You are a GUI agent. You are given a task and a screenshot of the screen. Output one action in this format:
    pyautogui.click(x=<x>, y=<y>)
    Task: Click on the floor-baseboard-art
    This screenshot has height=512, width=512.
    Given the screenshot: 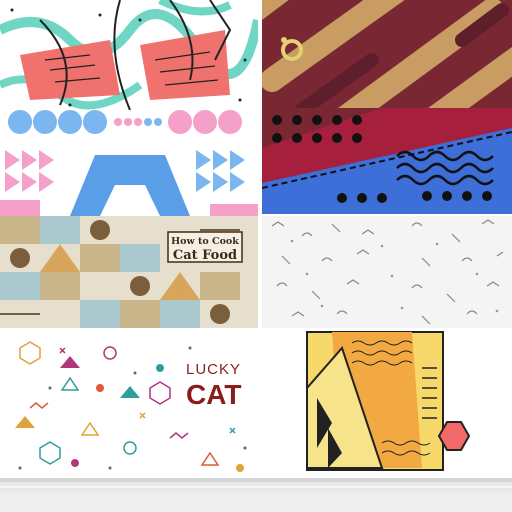 What is the action you would take?
    pyautogui.click(x=256, y=495)
    